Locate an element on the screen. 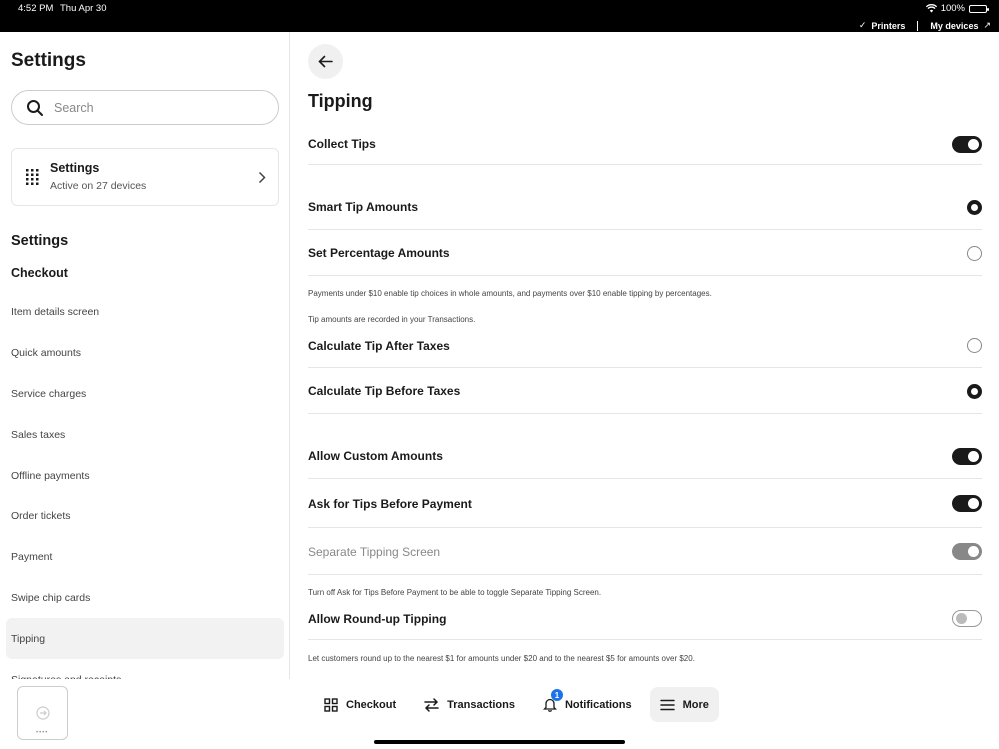  status-right: 100% is located at coordinates (957, 8).